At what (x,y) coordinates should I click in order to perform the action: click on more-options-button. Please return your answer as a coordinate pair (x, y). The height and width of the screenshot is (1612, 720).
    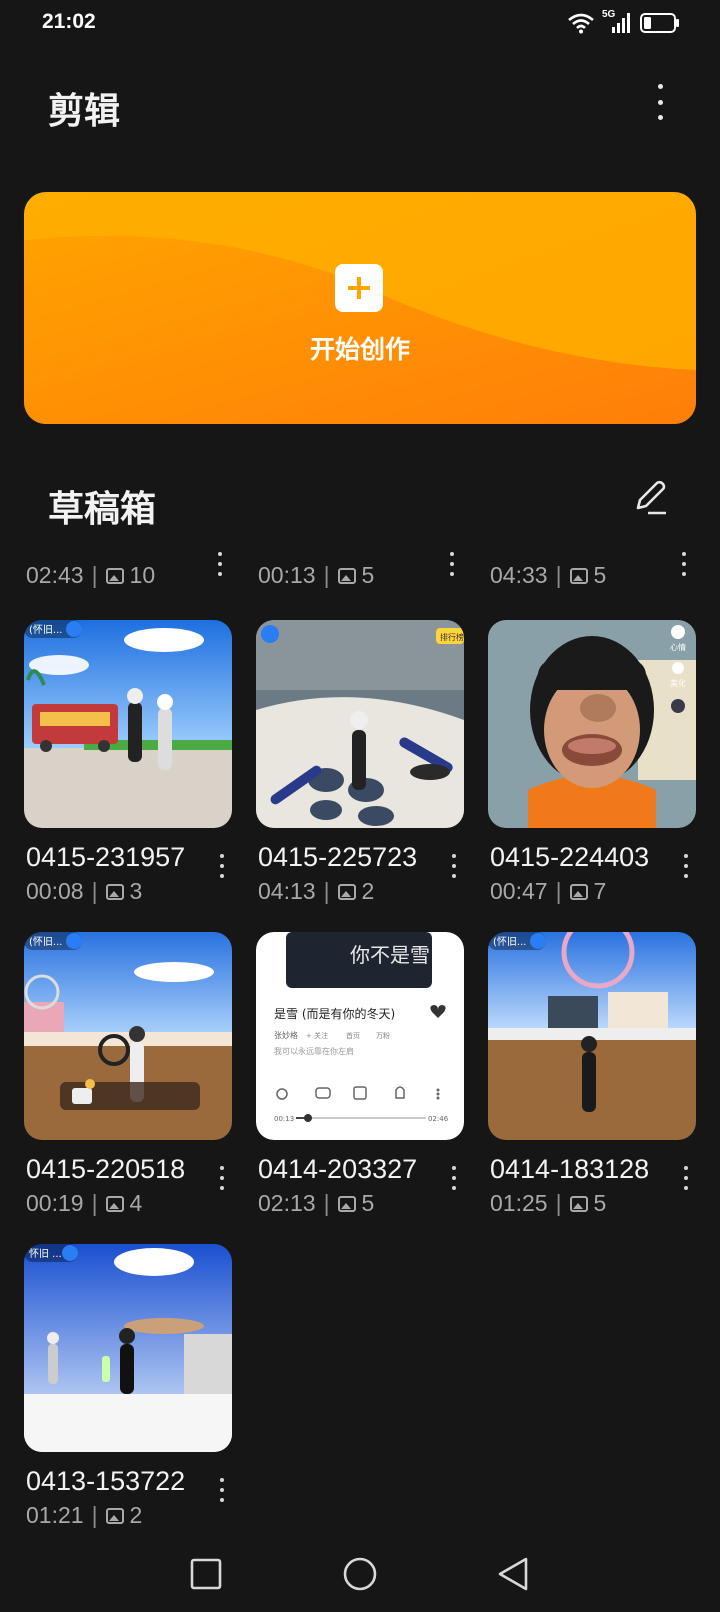
    Looking at the image, I should click on (660, 102).